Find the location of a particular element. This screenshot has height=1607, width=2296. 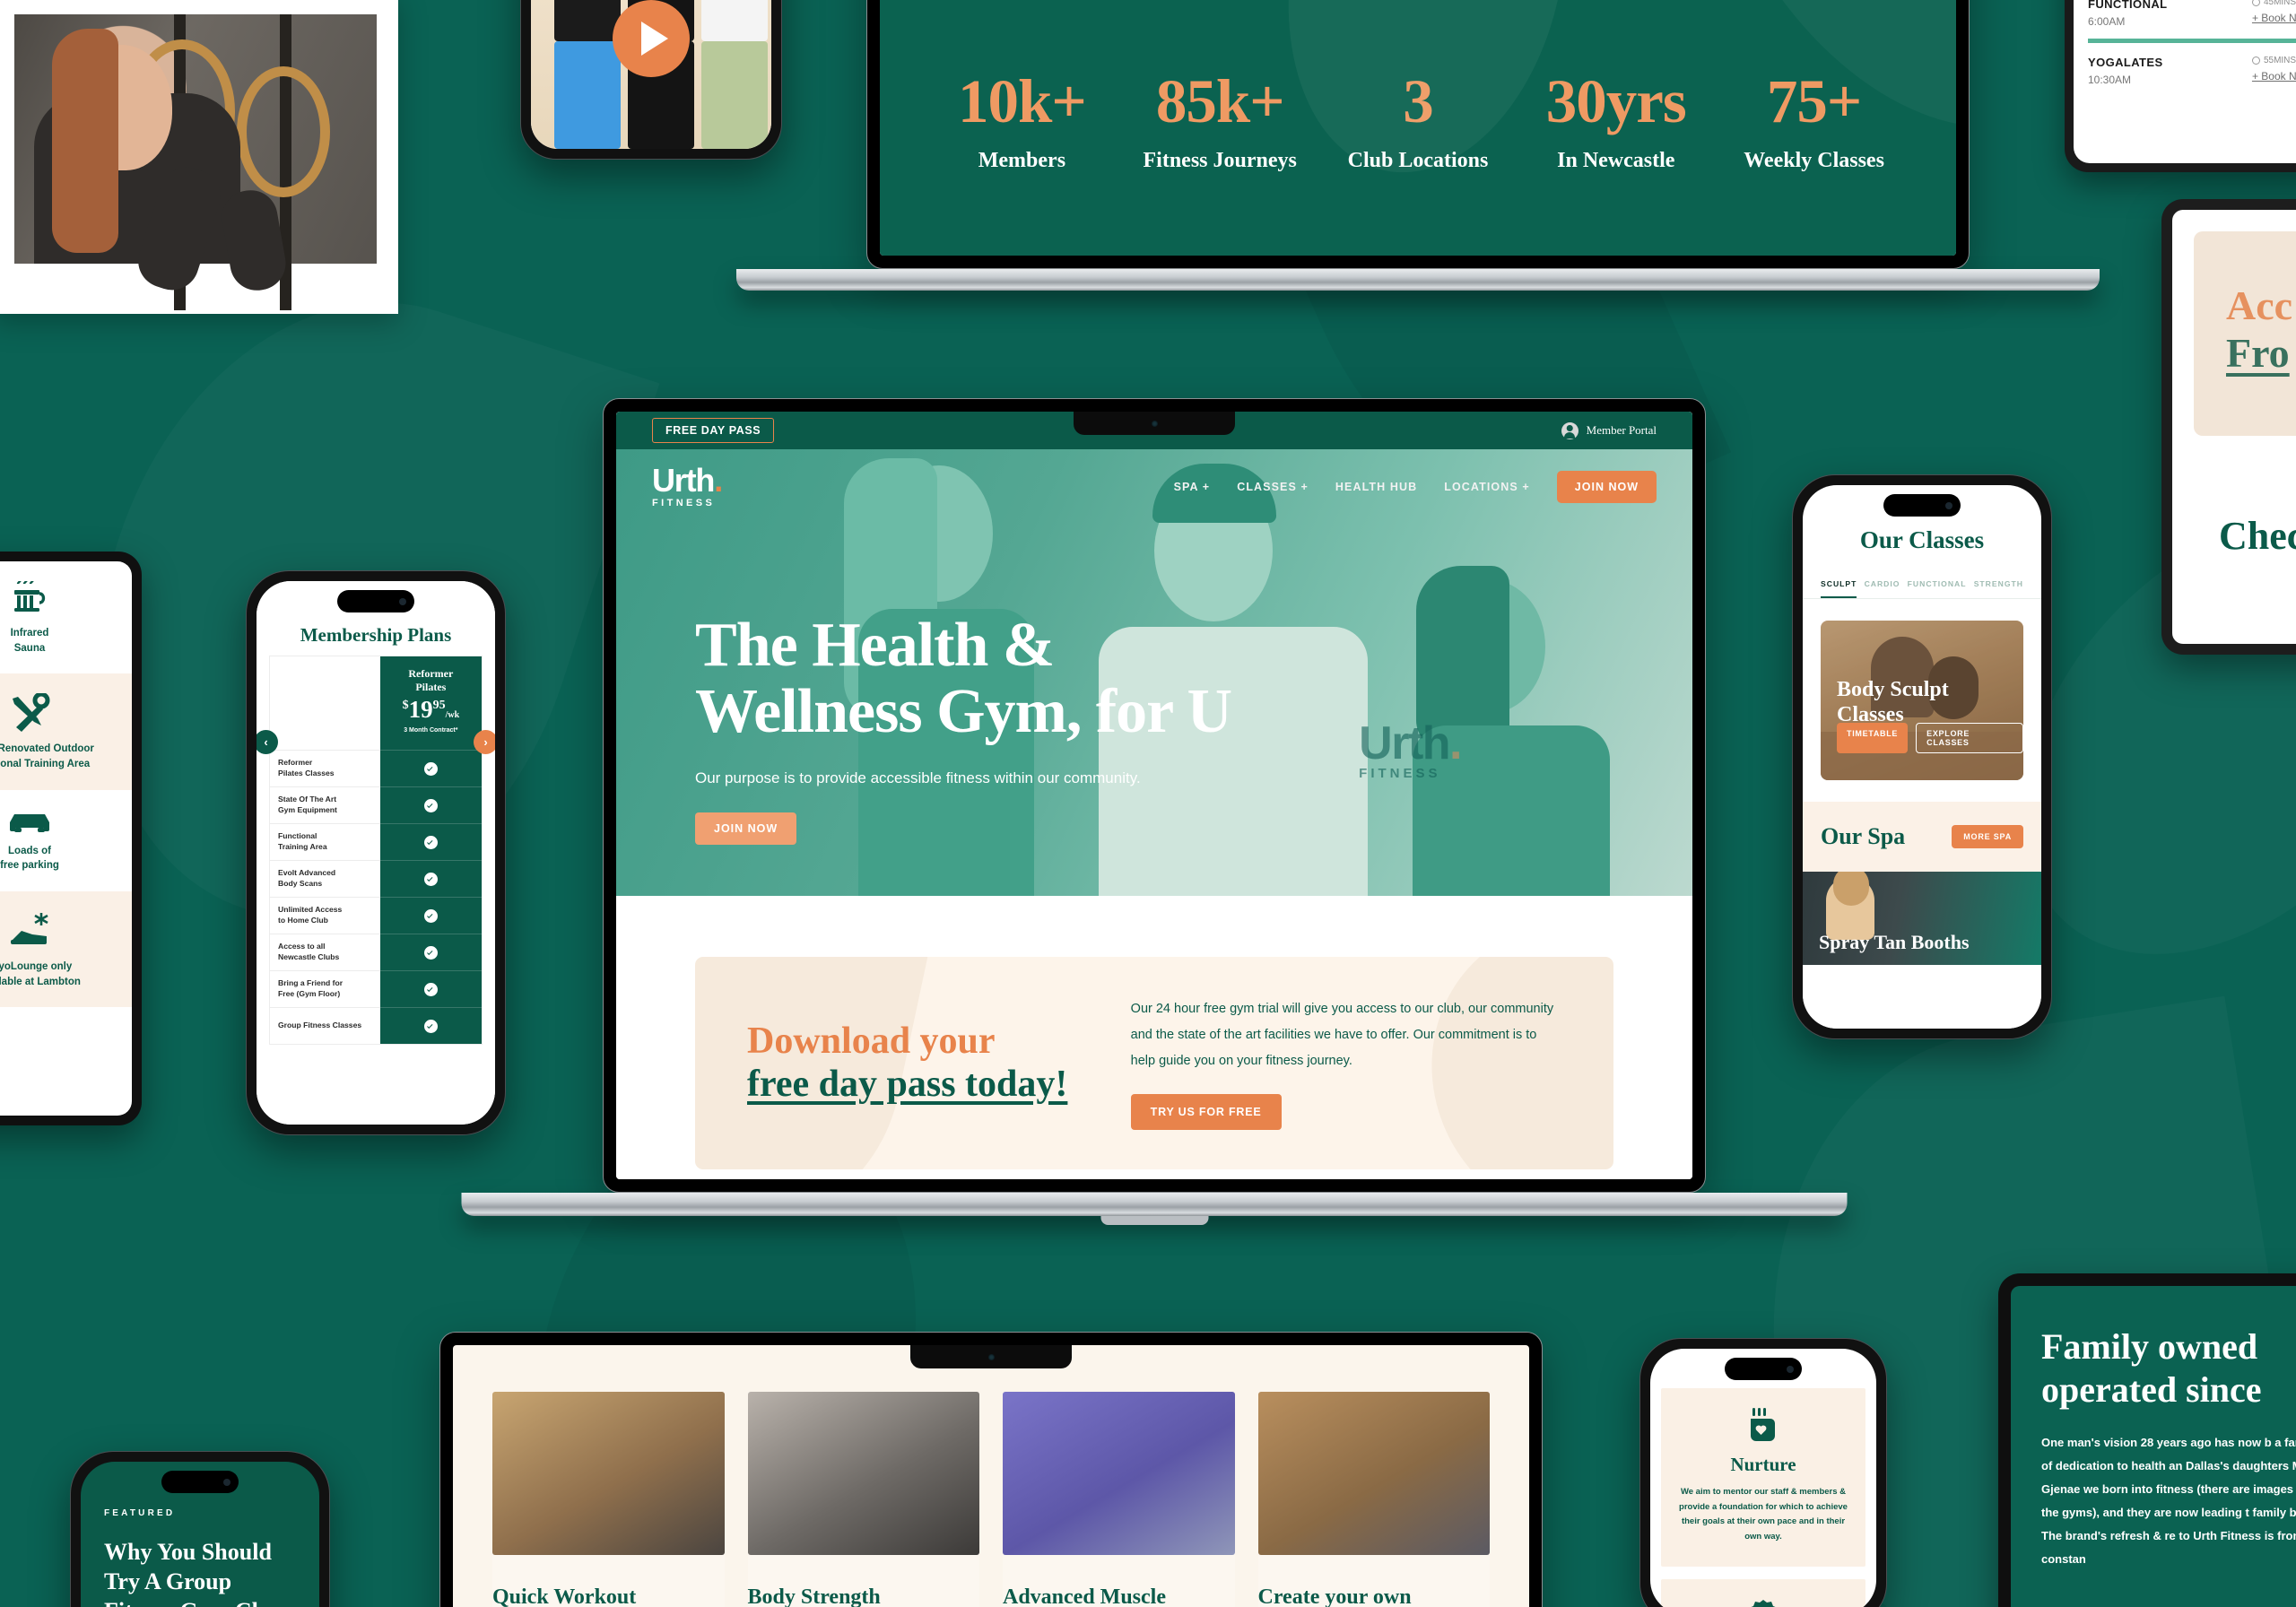

hero-headline-line2: Wellness Gym, for U is located at coordinates (963, 711).